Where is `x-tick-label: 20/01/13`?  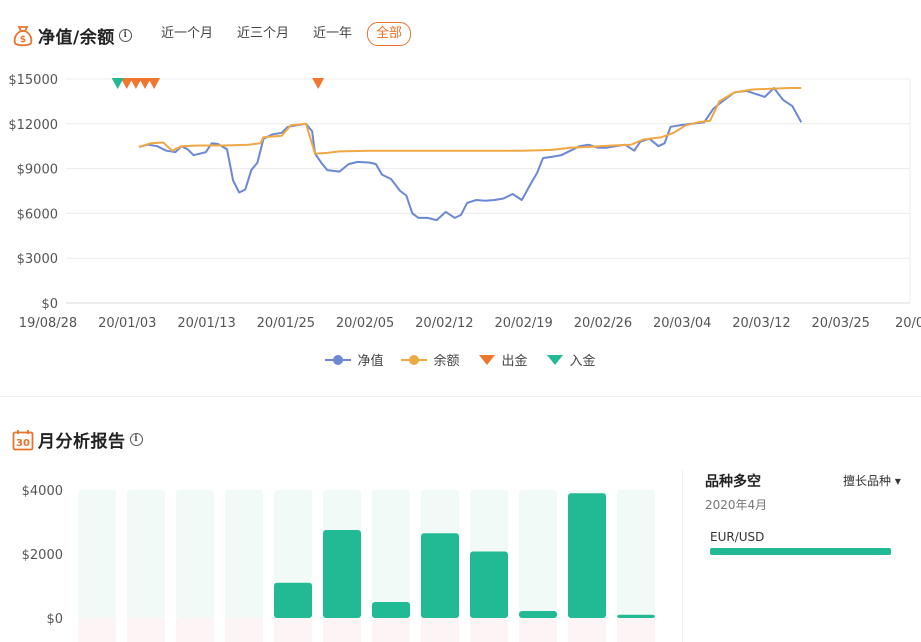 x-tick-label: 20/01/13 is located at coordinates (206, 323).